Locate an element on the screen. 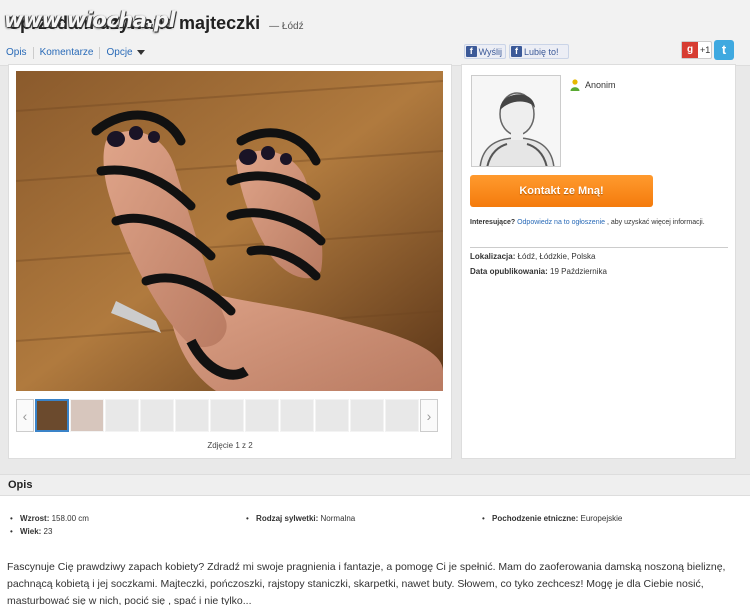 The width and height of the screenshot is (750, 605). avatar is located at coordinates (516, 121).